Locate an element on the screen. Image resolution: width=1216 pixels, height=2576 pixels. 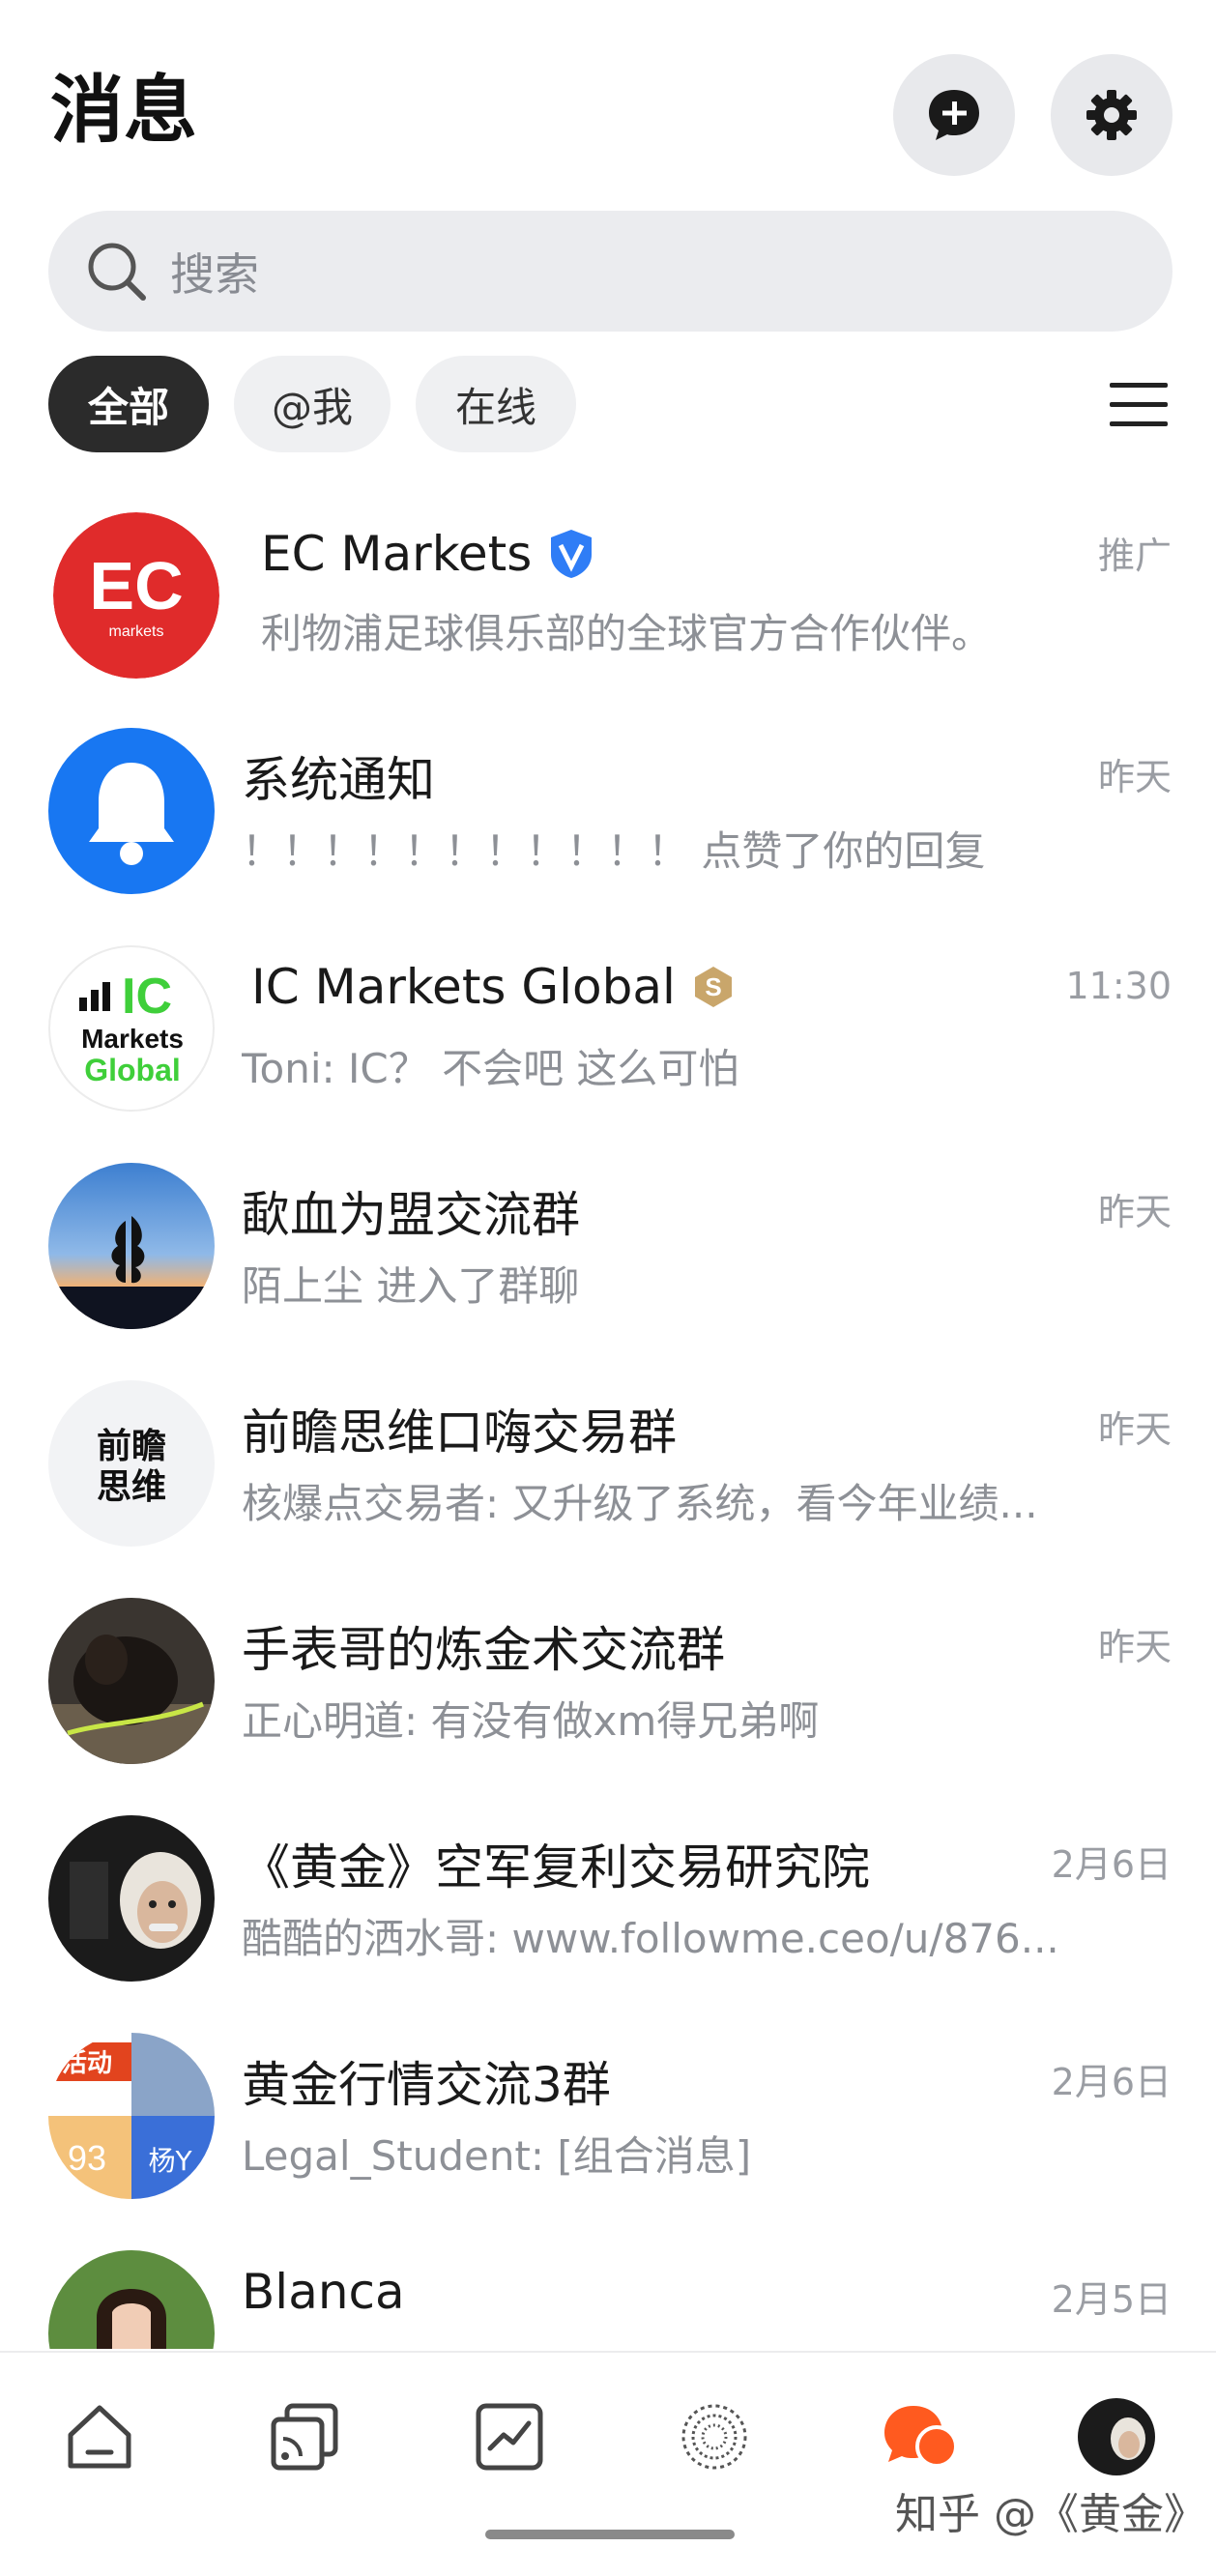
woman-photo is located at coordinates (132, 2299).